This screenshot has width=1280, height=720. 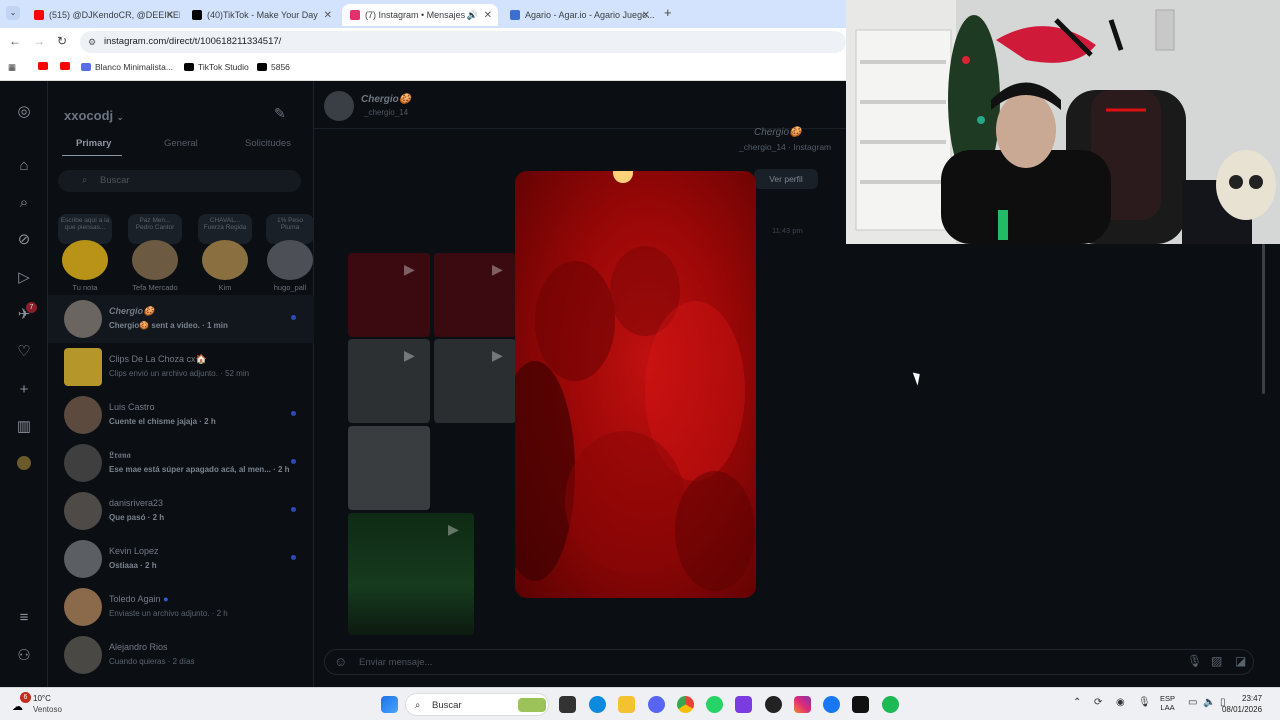 I want to click on note-item: CHAVAL... Fuerza Regida Kim, so click(x=225, y=253).